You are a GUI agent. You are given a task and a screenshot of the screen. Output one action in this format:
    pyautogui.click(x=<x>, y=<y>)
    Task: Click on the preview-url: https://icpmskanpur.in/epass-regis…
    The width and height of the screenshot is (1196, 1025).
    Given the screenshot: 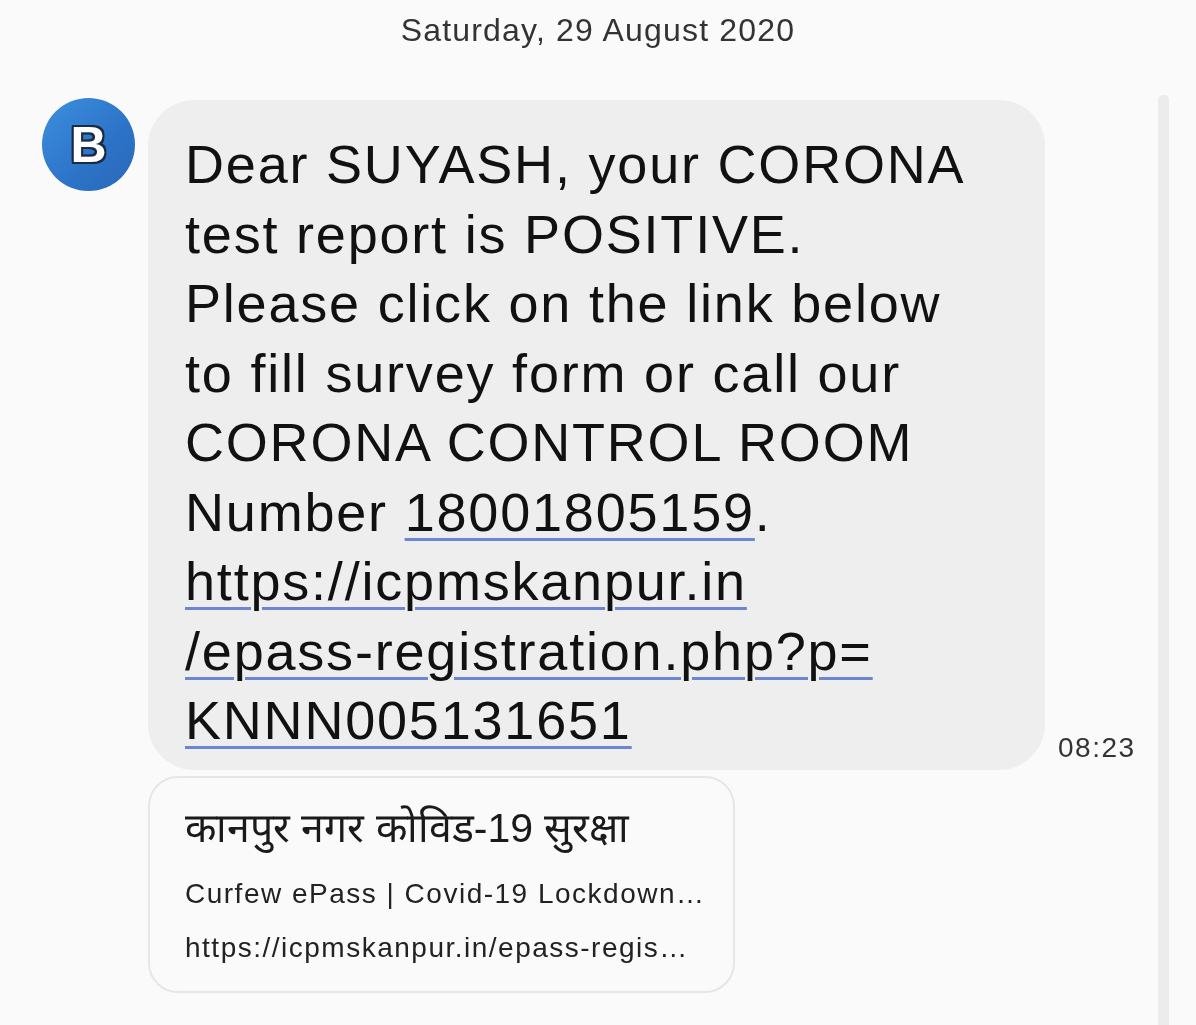 What is the action you would take?
    pyautogui.click(x=437, y=947)
    